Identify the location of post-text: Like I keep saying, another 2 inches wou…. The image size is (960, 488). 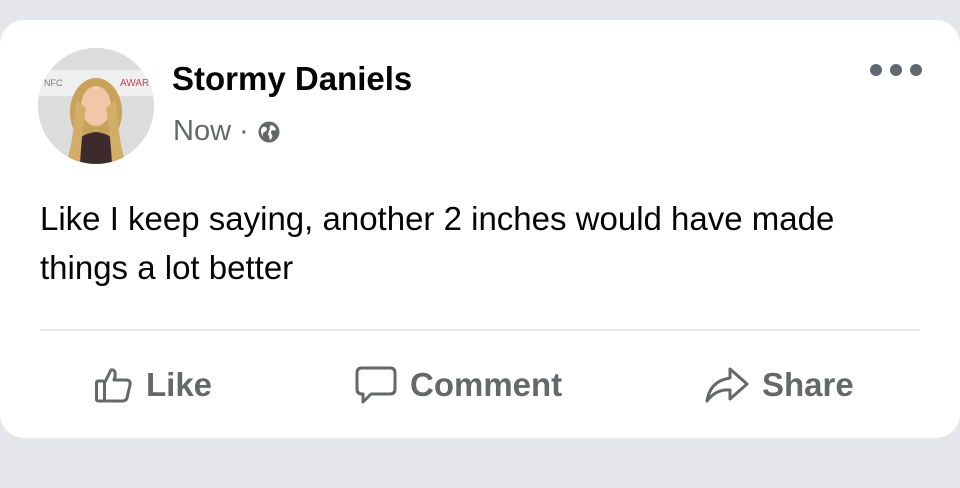
(437, 243).